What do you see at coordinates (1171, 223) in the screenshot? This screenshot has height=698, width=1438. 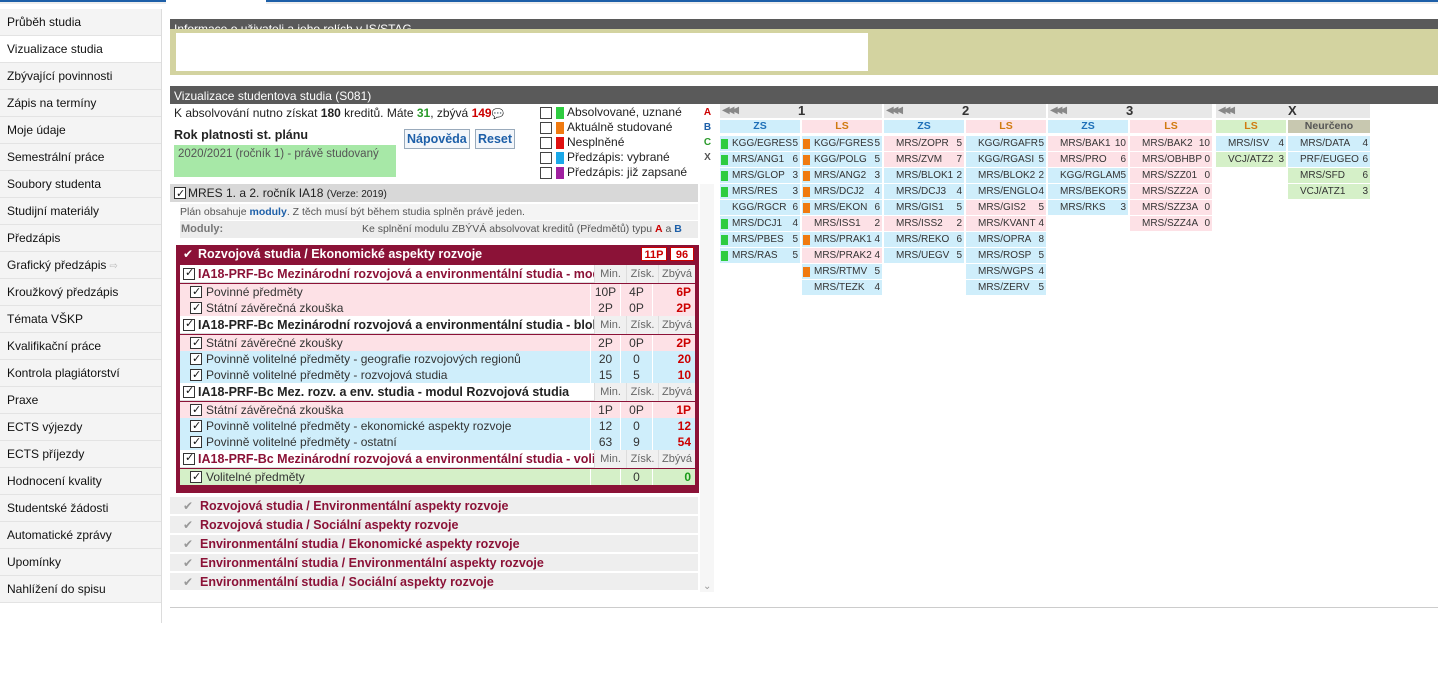 I see `subject-cell: MRS/SZZ4A 0` at bounding box center [1171, 223].